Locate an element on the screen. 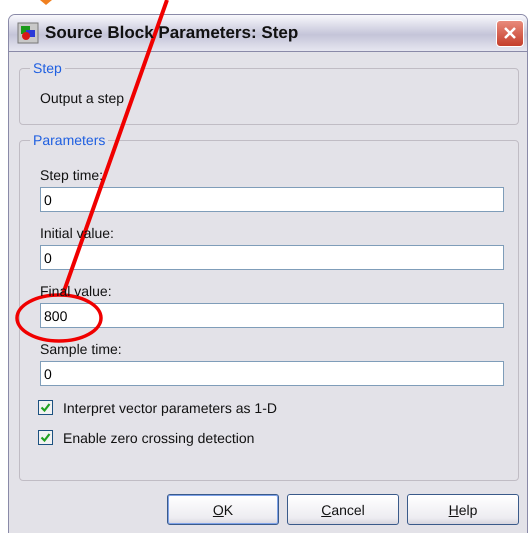 This screenshot has height=533, width=531. close-button is located at coordinates (510, 33).